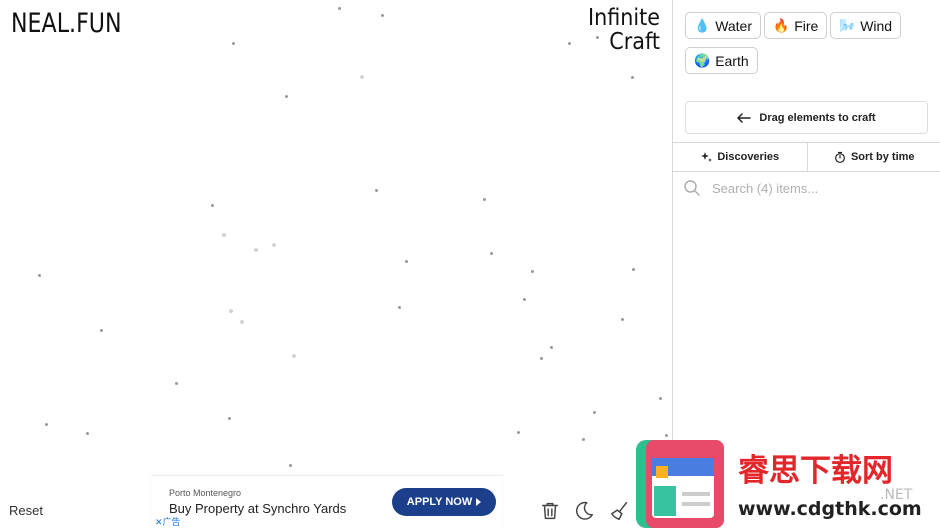  I want to click on tab-sort-label: Sort by time, so click(882, 157).